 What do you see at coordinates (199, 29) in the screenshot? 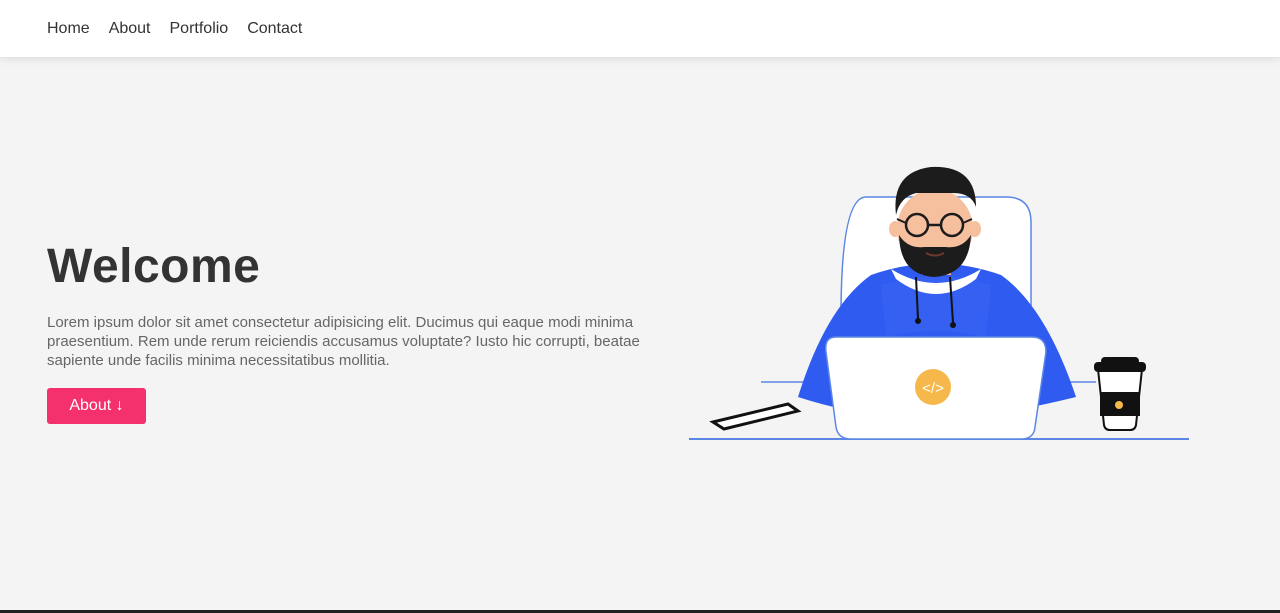
I see `nav-link-portfolio: Portfolio` at bounding box center [199, 29].